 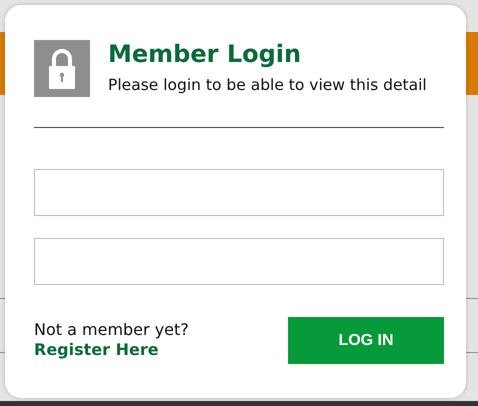 What do you see at coordinates (267, 85) in the screenshot?
I see `dialog-subtitle: Please login to be able to view this detail` at bounding box center [267, 85].